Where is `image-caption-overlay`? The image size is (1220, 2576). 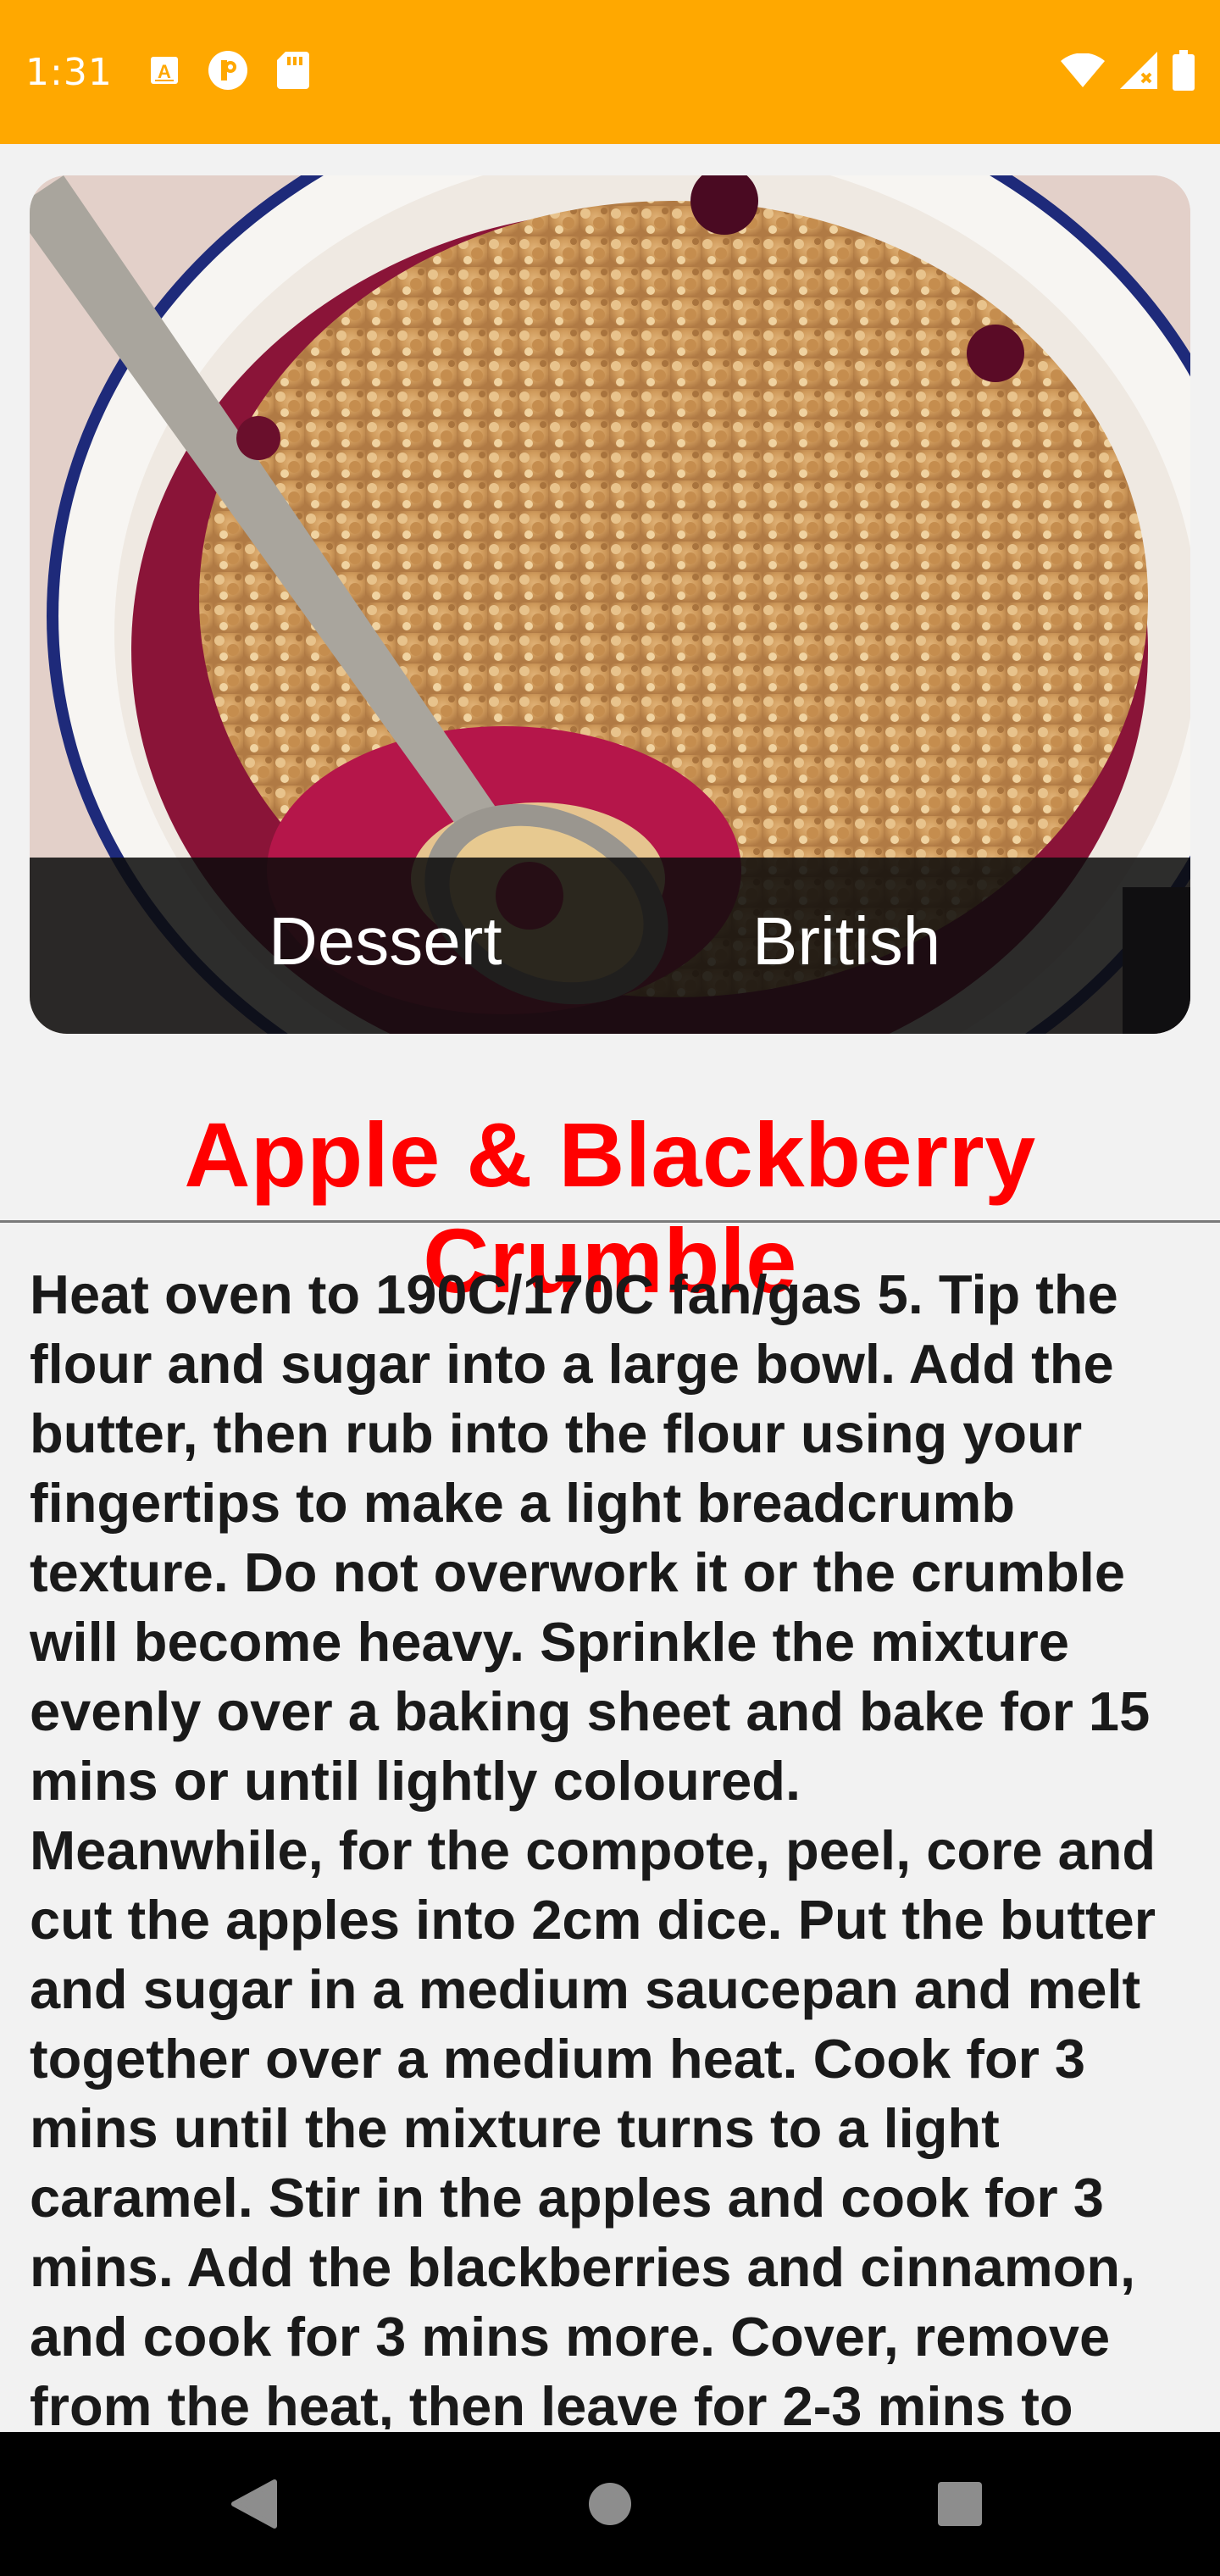
image-caption-overlay is located at coordinates (610, 946).